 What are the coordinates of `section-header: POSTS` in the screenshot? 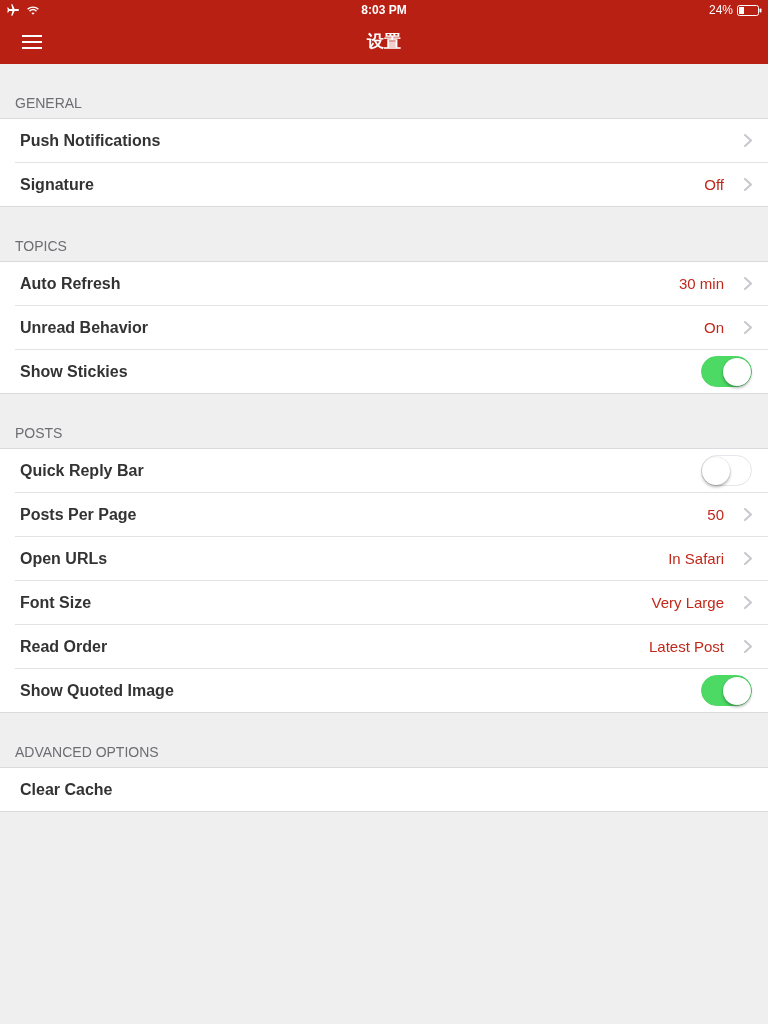 It's located at (39, 433).